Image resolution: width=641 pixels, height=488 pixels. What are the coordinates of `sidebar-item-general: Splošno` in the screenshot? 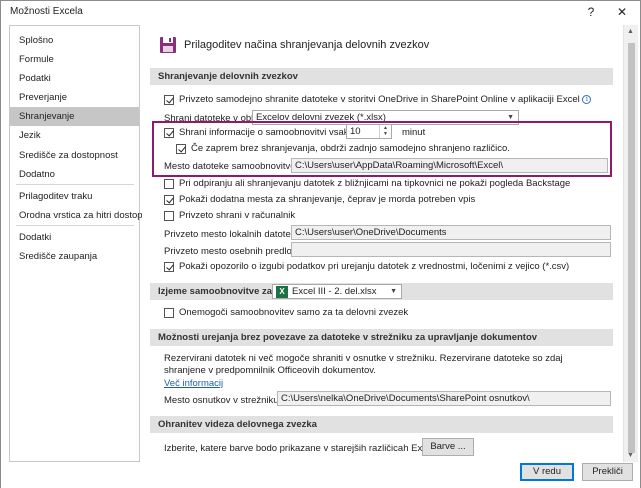 It's located at (74, 40).